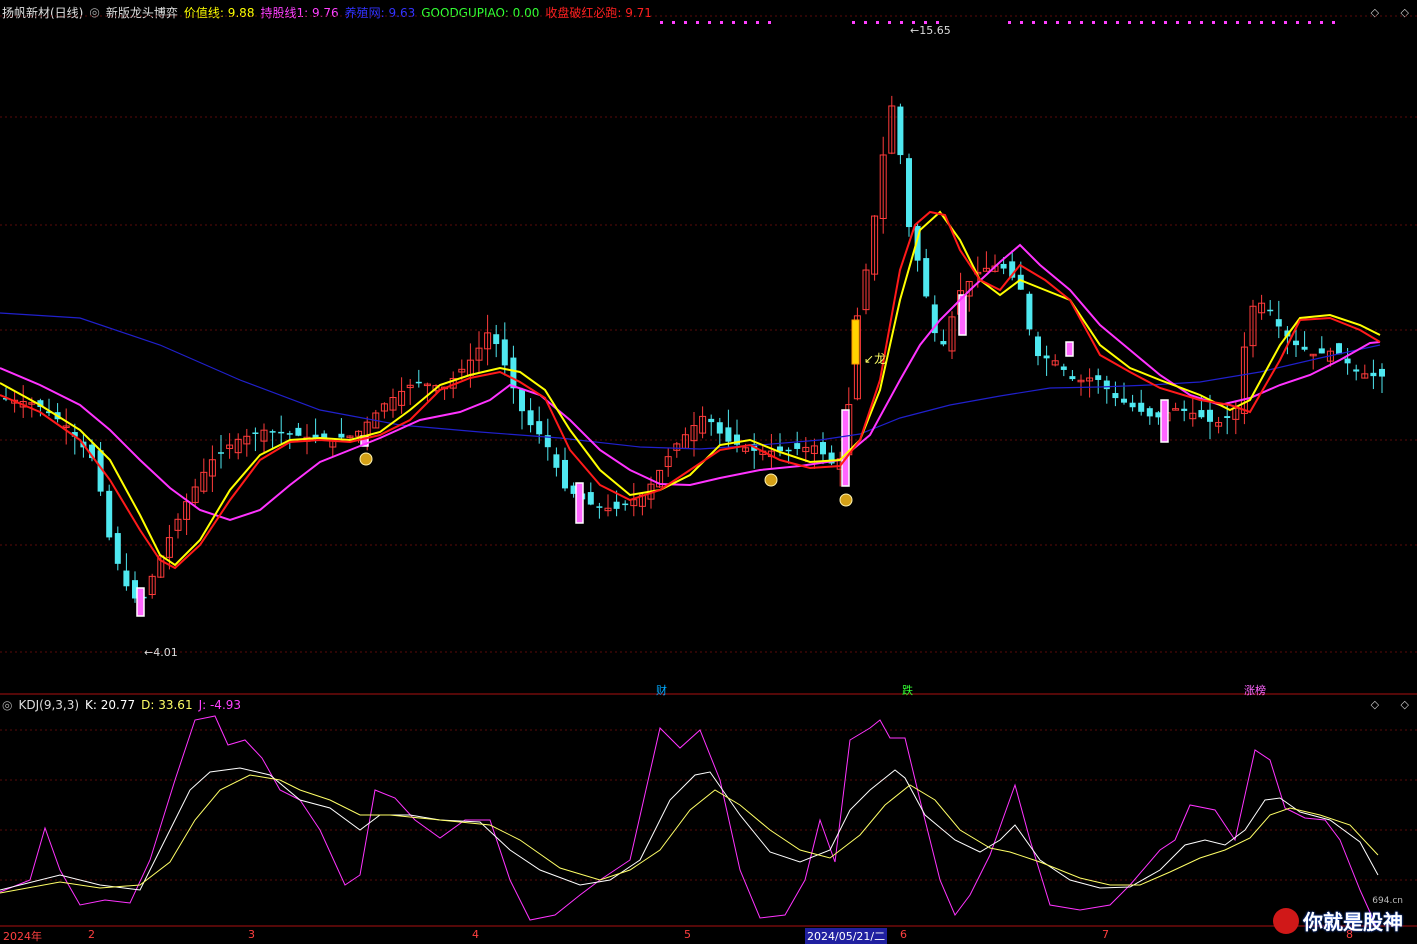 Image resolution: width=1417 pixels, height=944 pixels. I want to click on watermark-url: 694.cn, so click(1387, 901).